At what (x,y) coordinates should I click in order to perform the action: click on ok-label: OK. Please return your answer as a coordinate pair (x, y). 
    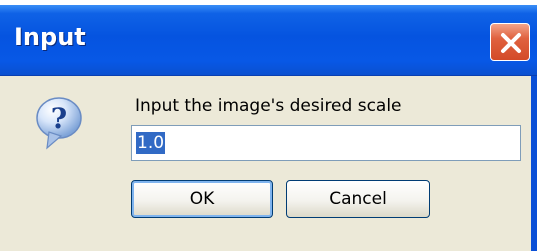
    Looking at the image, I should click on (202, 199).